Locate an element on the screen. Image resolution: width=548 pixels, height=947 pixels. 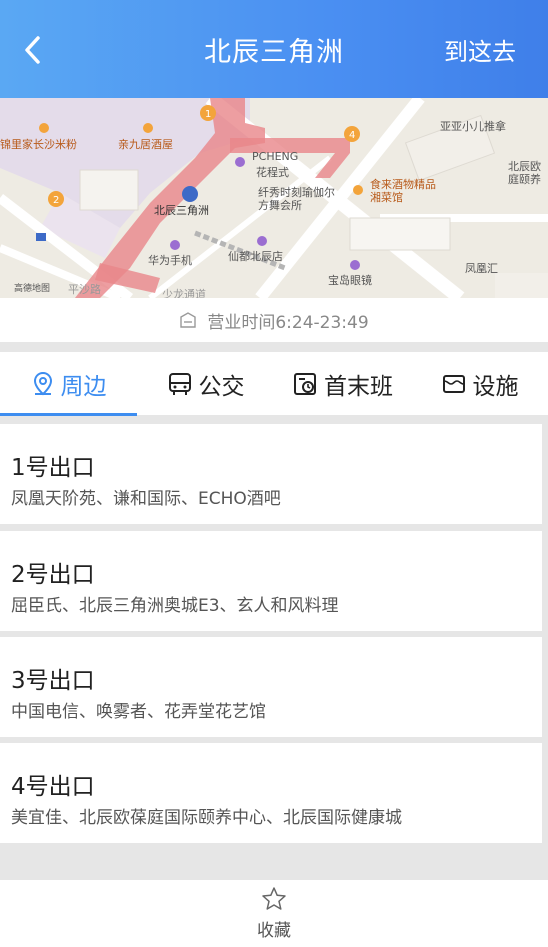
exit-description: 中国电信、唤雾者、花弄堂花艺馆 is located at coordinates (138, 712).